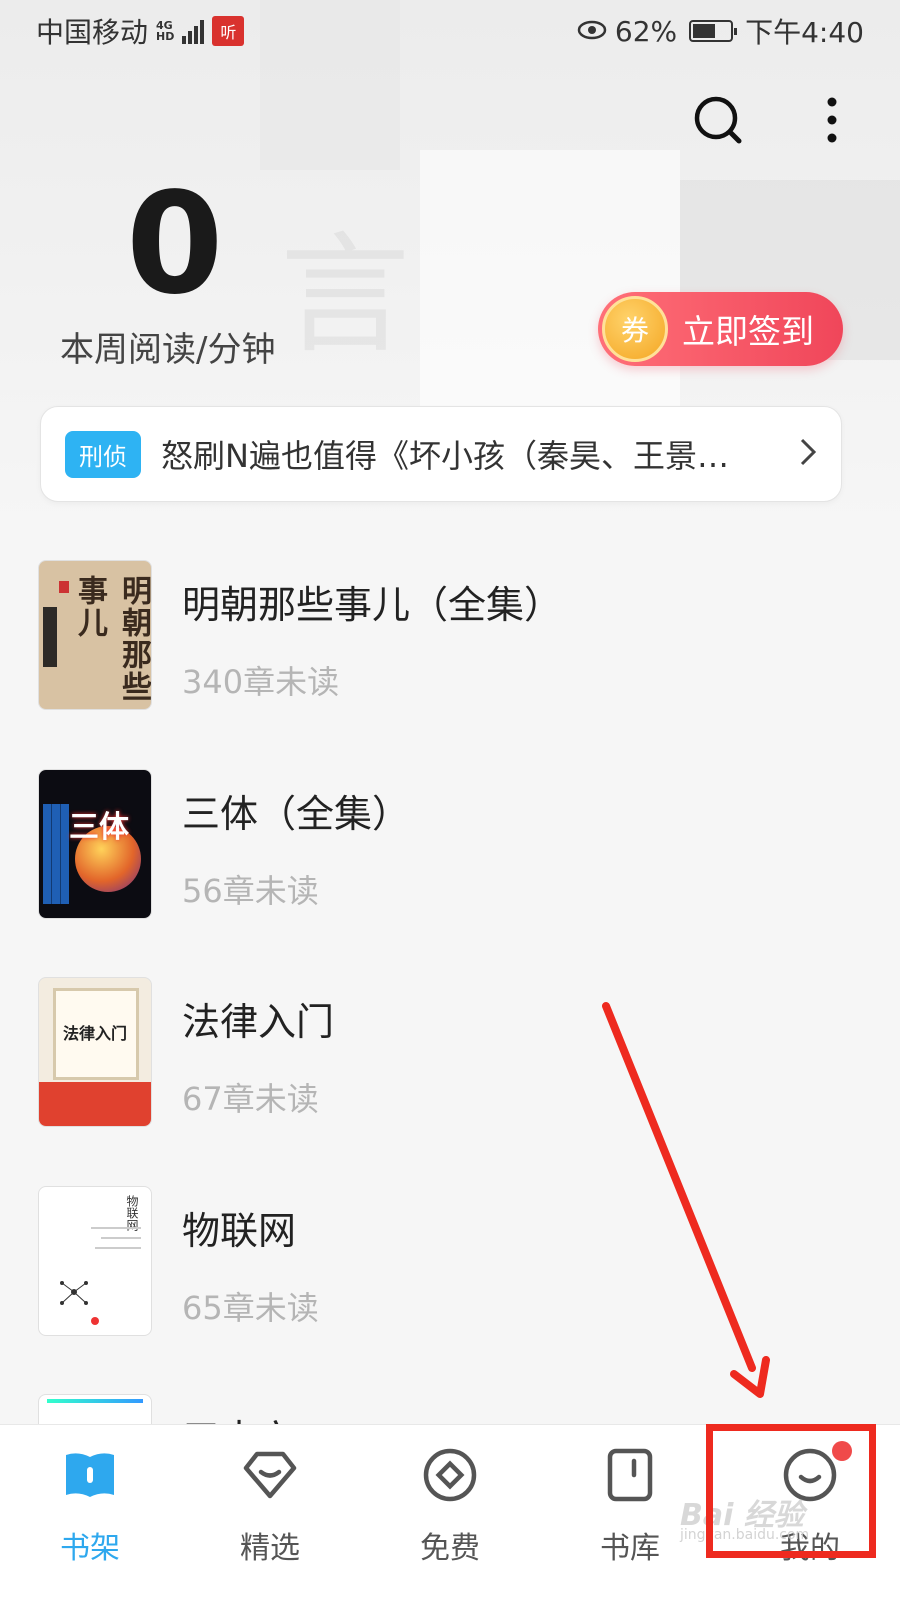 This screenshot has width=900, height=1600. Describe the element at coordinates (630, 1475) in the screenshot. I see `library-icon` at that location.